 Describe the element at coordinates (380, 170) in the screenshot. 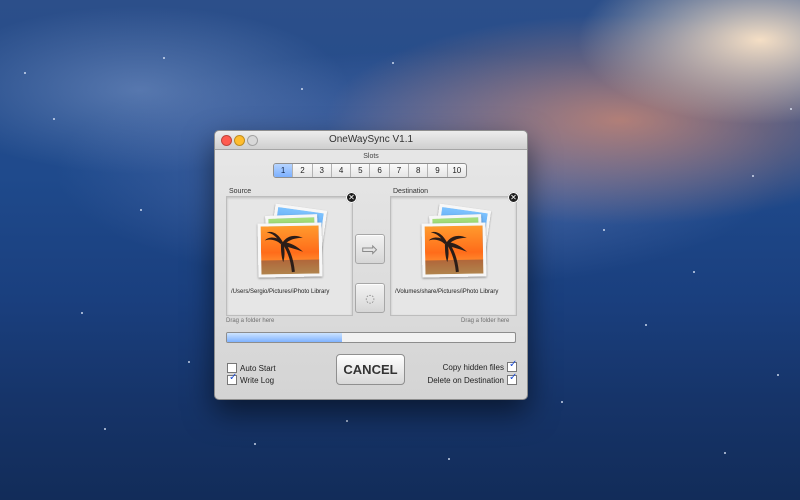

I see `slot-6: 6` at that location.